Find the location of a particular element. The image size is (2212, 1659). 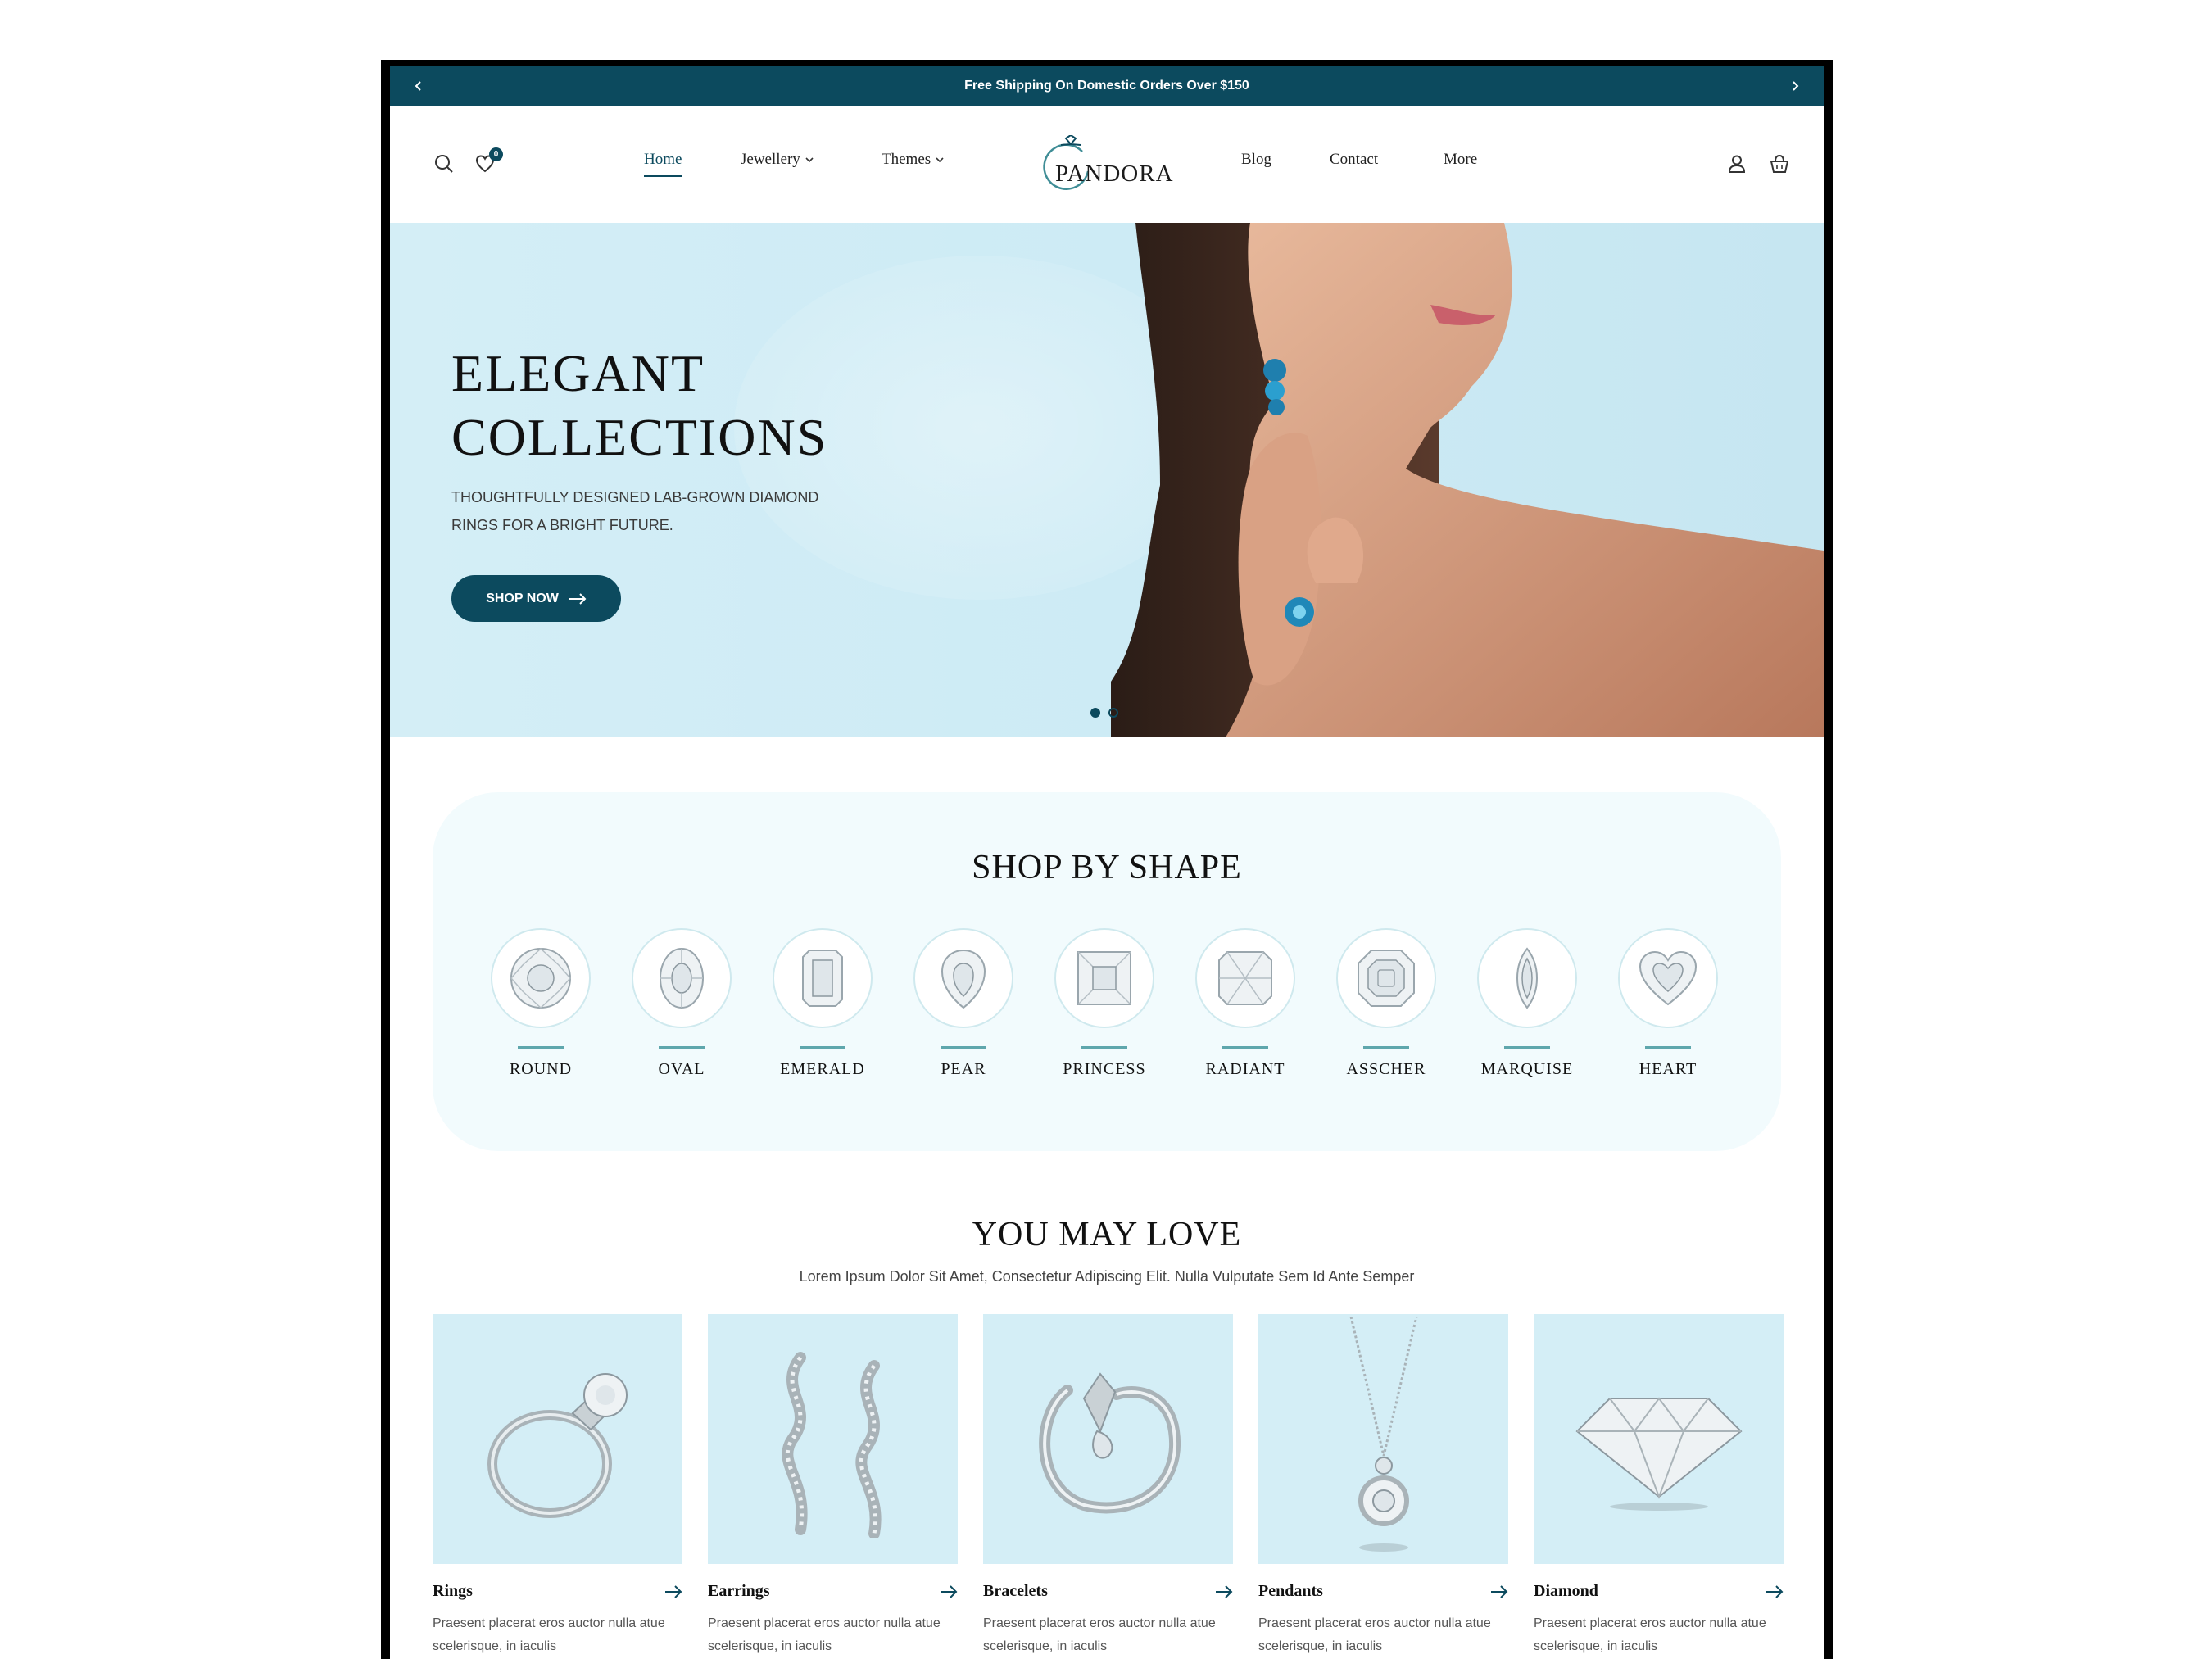

site-logo: PANDORA is located at coordinates (1108, 166).